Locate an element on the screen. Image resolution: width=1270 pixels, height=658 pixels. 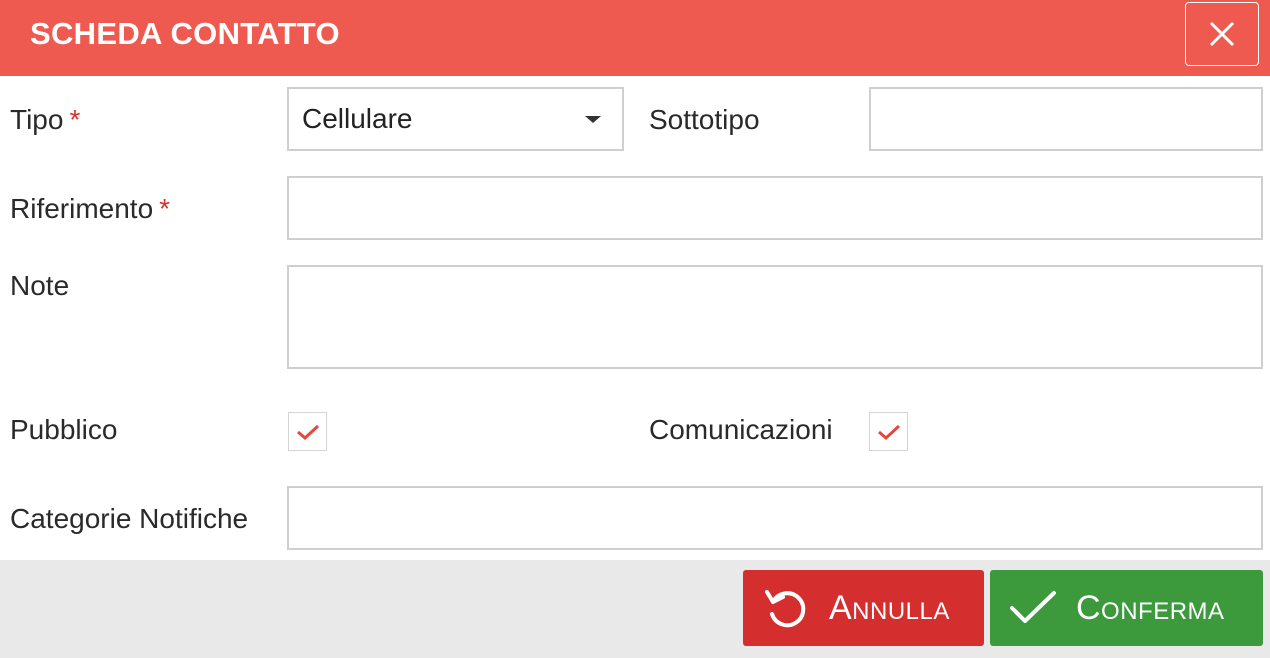
conferma-label: Conferma is located at coordinates (1150, 607).